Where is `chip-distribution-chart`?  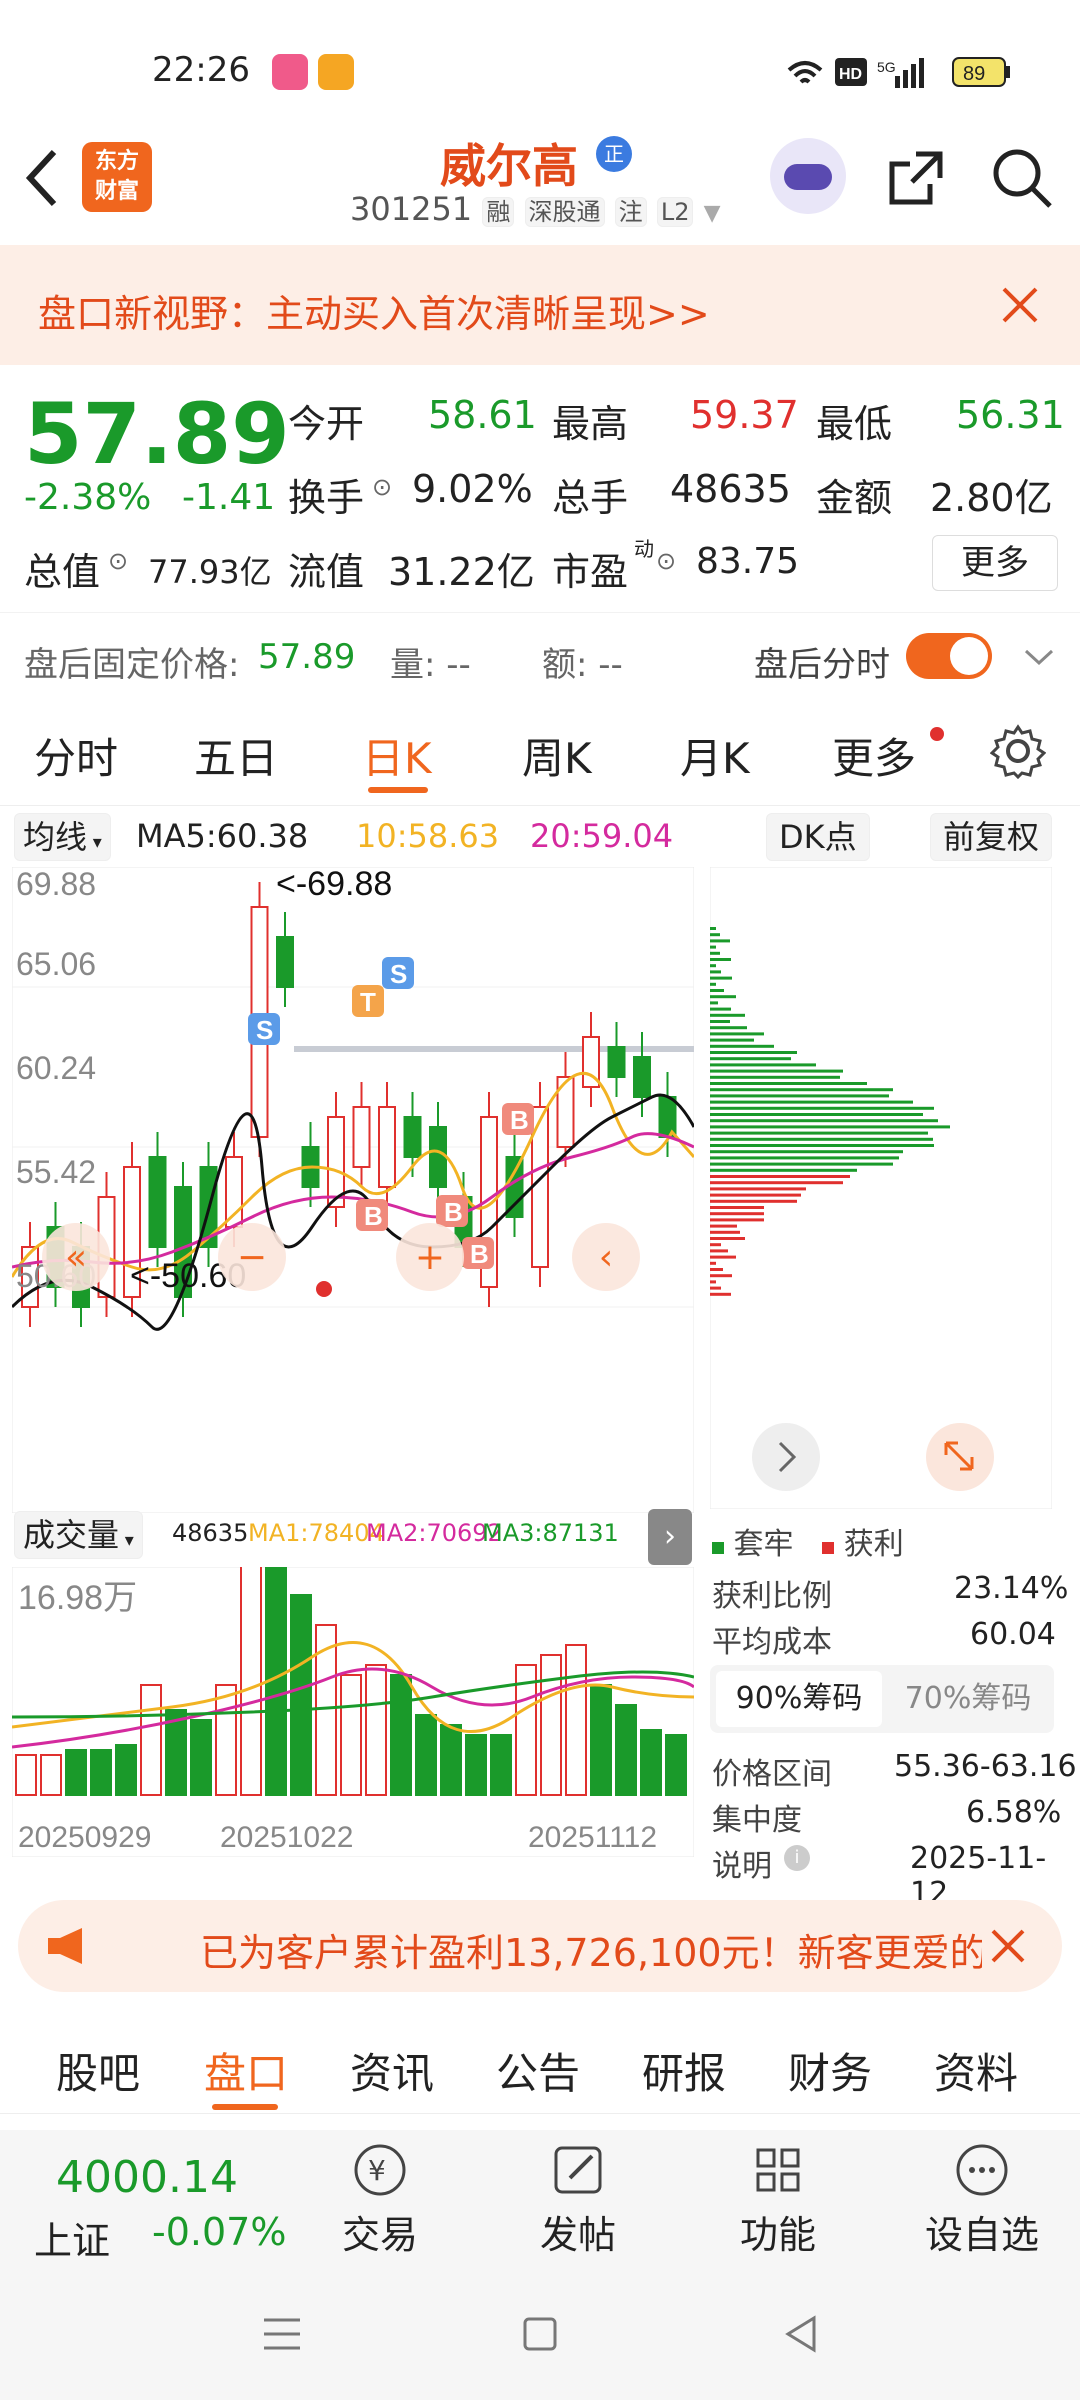 chip-distribution-chart is located at coordinates (881, 1188).